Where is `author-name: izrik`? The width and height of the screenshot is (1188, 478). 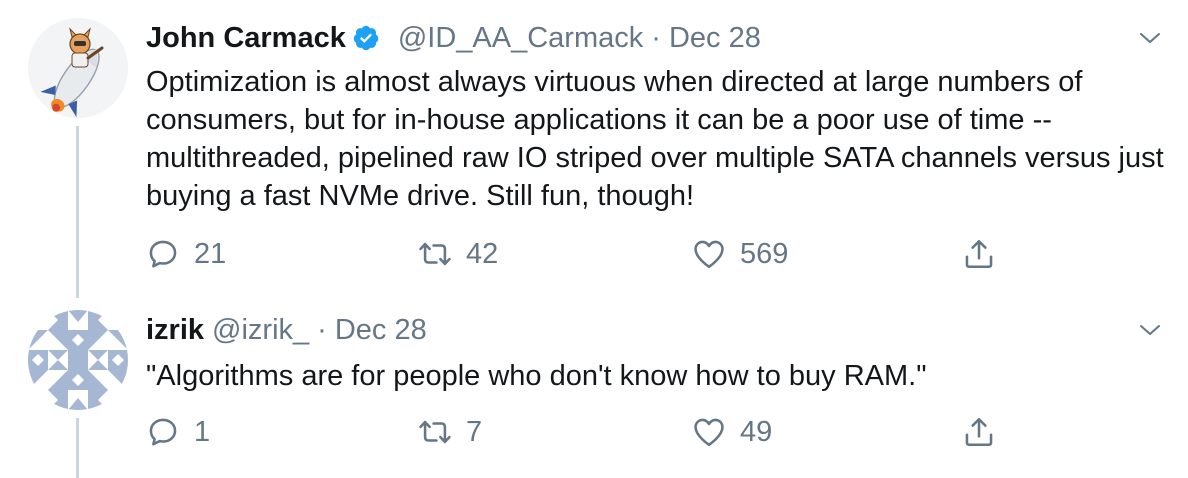 author-name: izrik is located at coordinates (175, 330).